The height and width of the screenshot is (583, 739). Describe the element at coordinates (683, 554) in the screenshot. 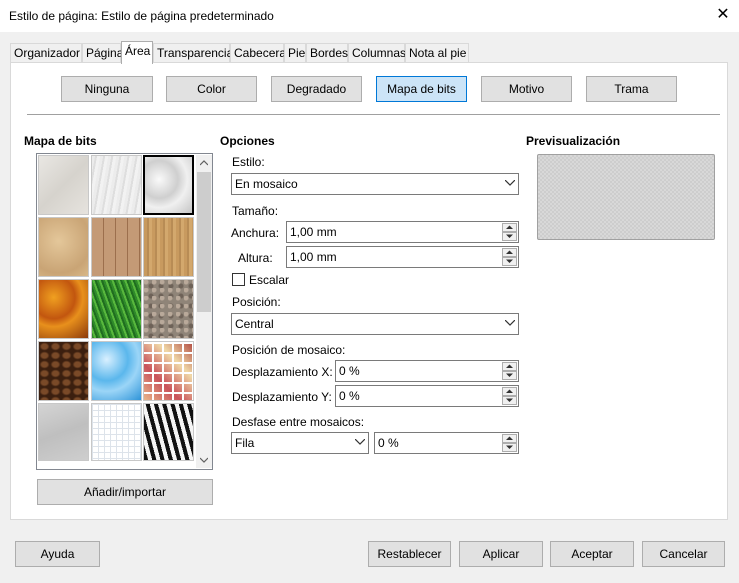

I see `cancel-button: Cancelar` at that location.